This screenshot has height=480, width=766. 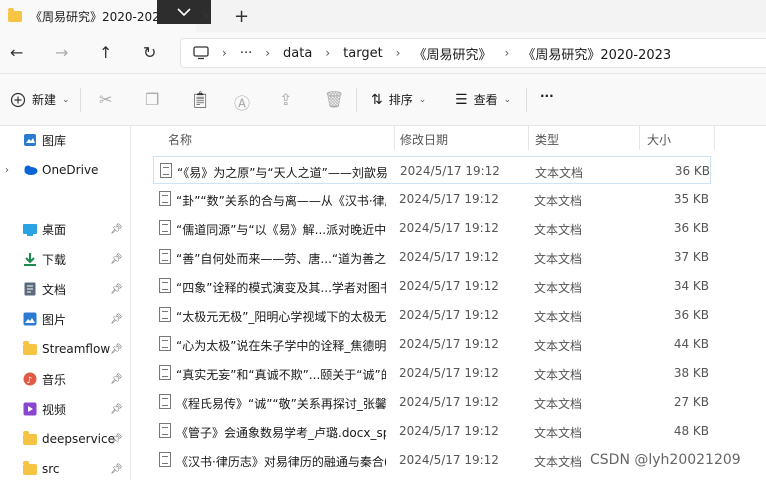 What do you see at coordinates (16, 52) in the screenshot?
I see `back-arrow-icon: ←` at bounding box center [16, 52].